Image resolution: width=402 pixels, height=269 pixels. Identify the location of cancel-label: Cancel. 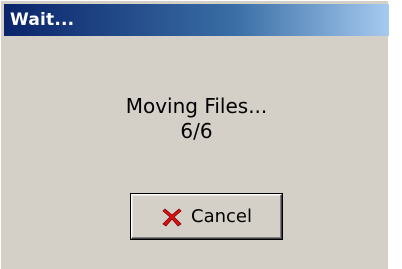
(221, 216).